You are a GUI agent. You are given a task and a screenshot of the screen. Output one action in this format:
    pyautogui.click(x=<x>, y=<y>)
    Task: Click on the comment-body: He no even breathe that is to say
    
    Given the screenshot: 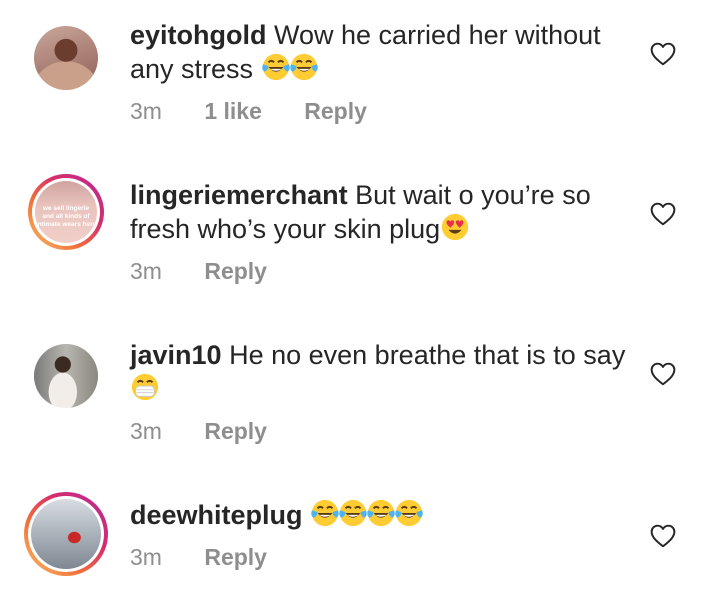 What is the action you would take?
    pyautogui.click(x=427, y=355)
    